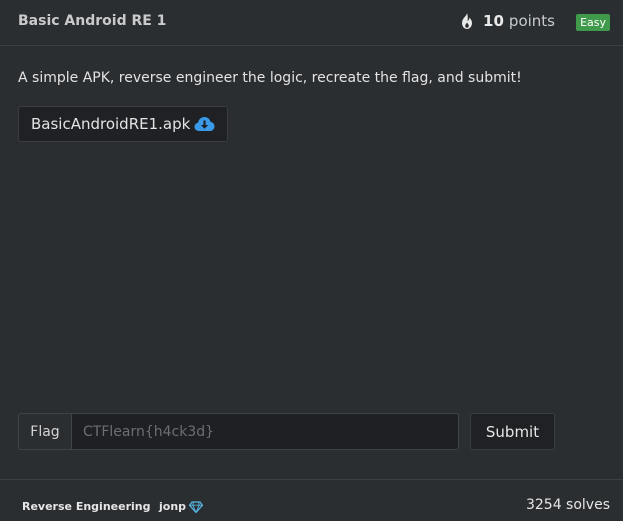 Image resolution: width=623 pixels, height=521 pixels. What do you see at coordinates (493, 21) in the screenshot?
I see `points-value: 10` at bounding box center [493, 21].